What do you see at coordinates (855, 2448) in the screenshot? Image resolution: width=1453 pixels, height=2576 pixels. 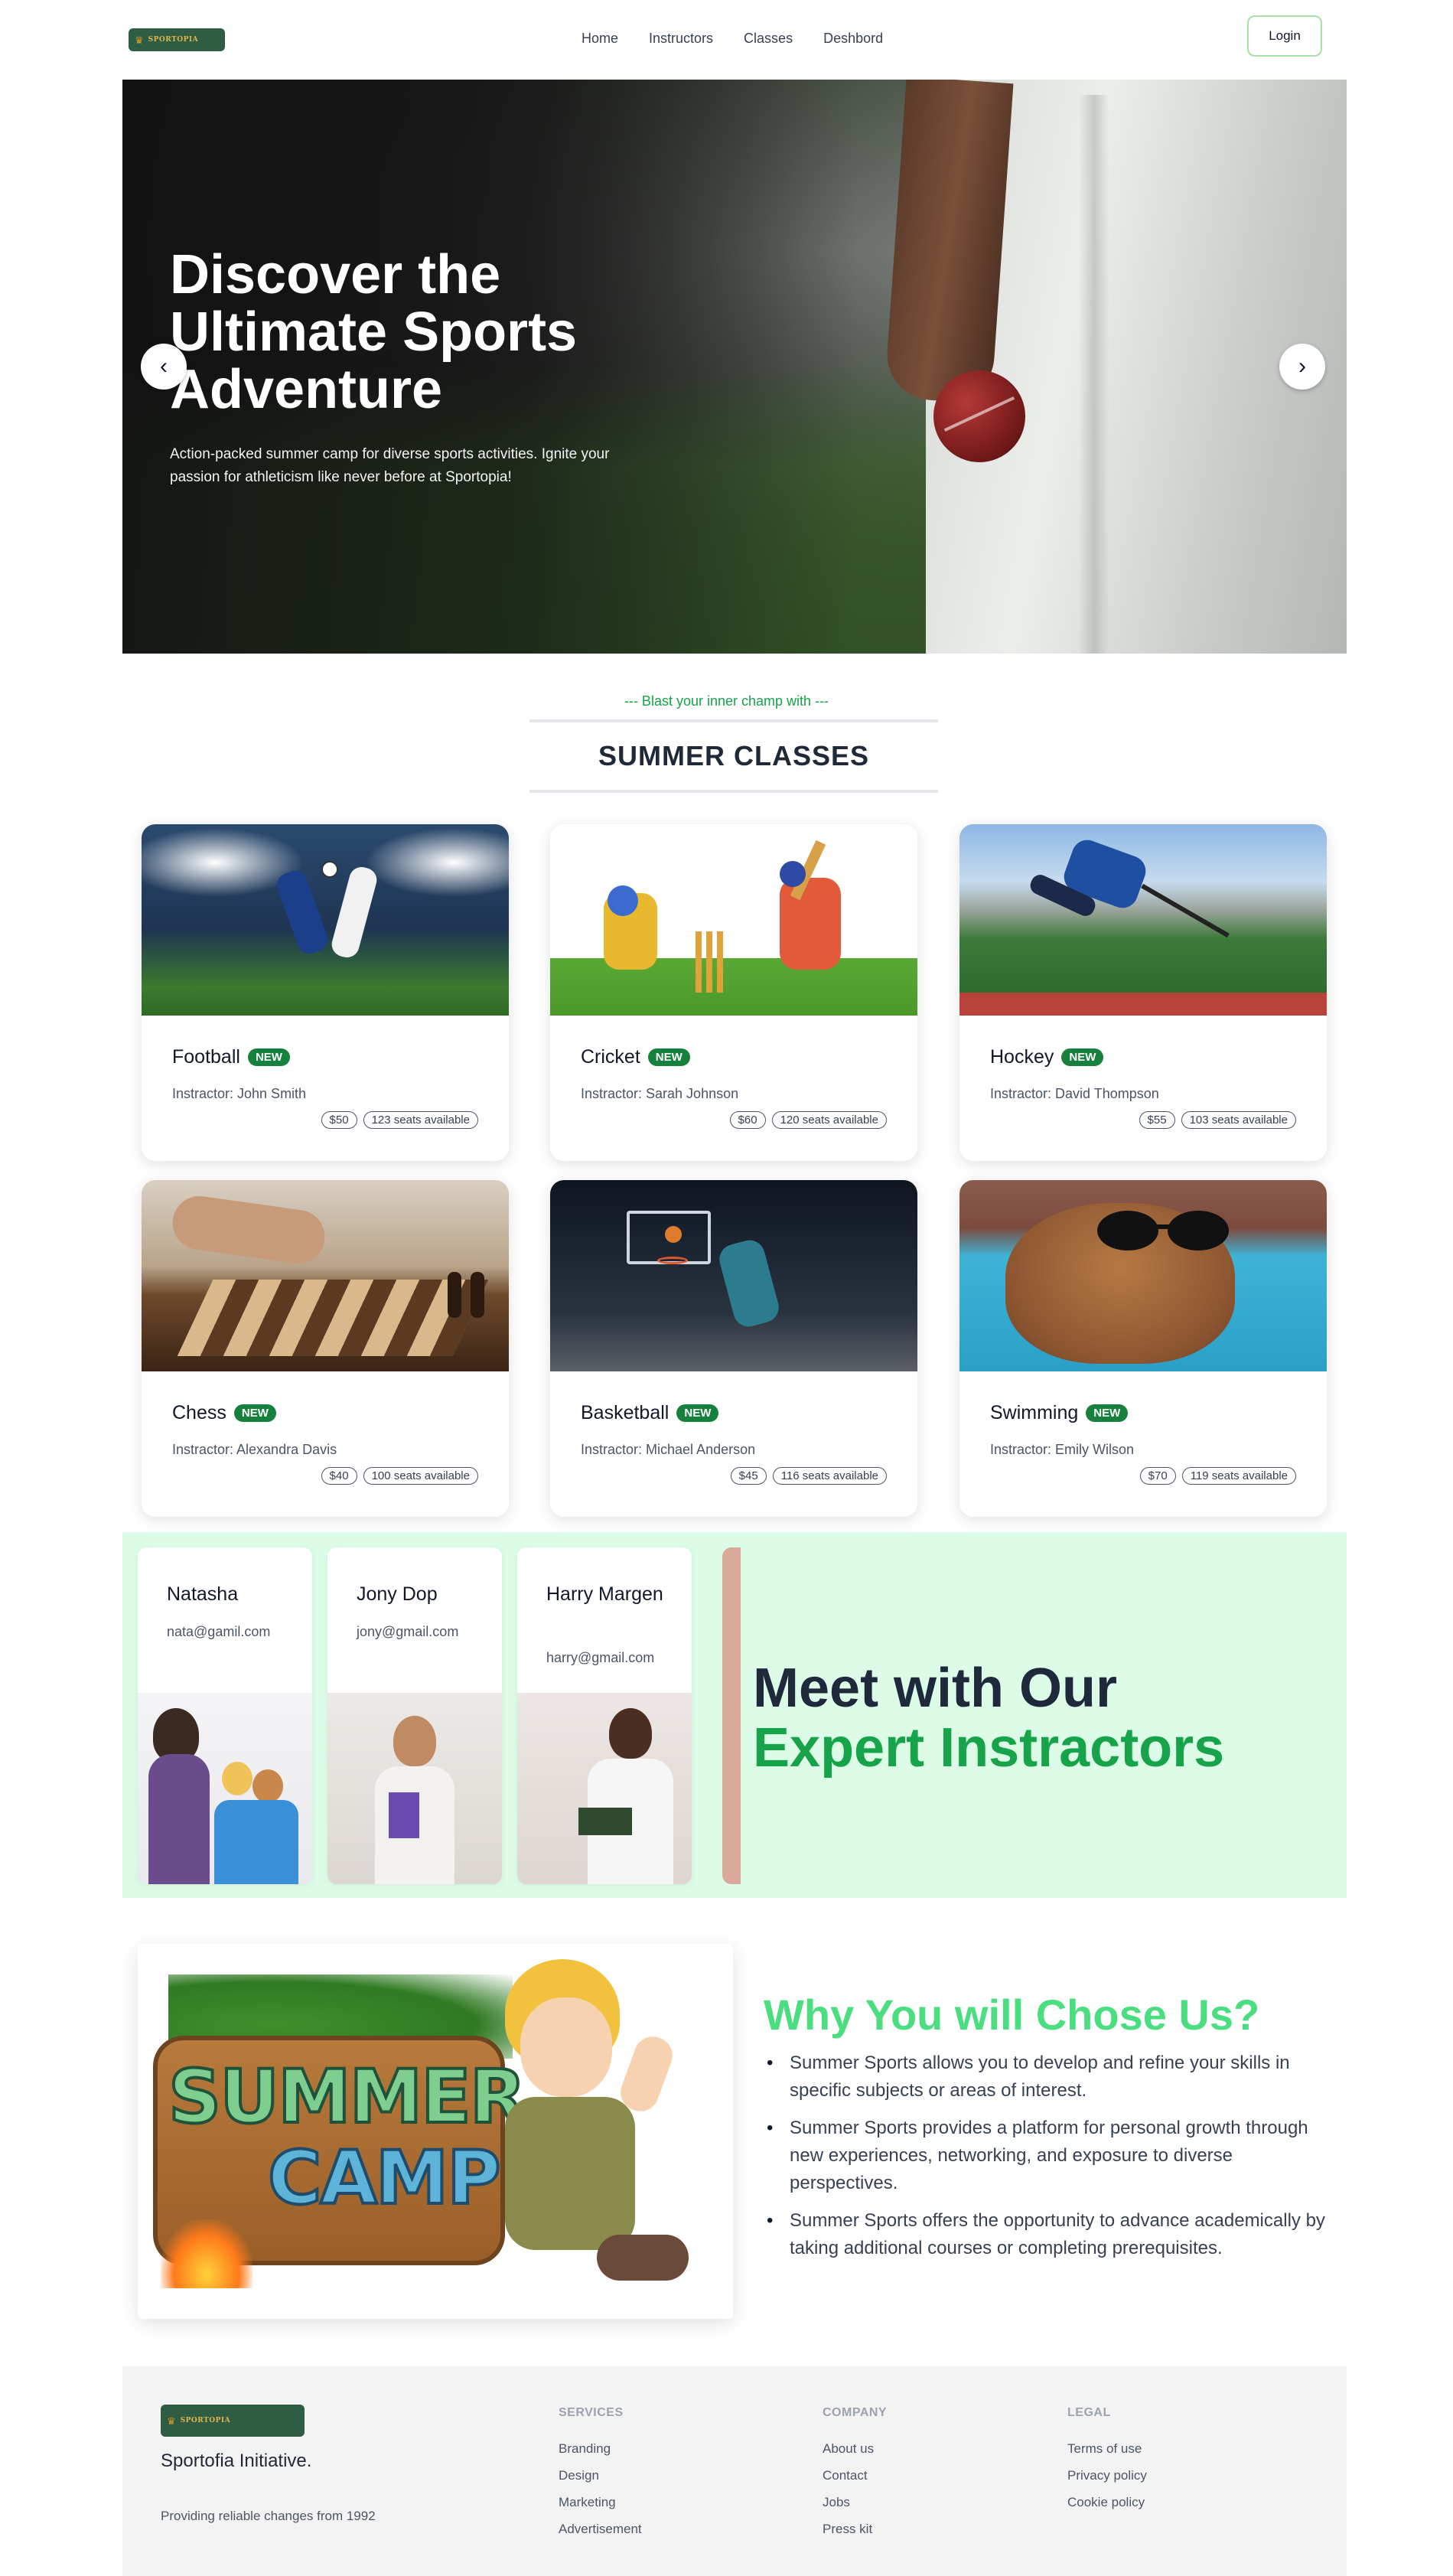 I see `footer-link: About us` at bounding box center [855, 2448].